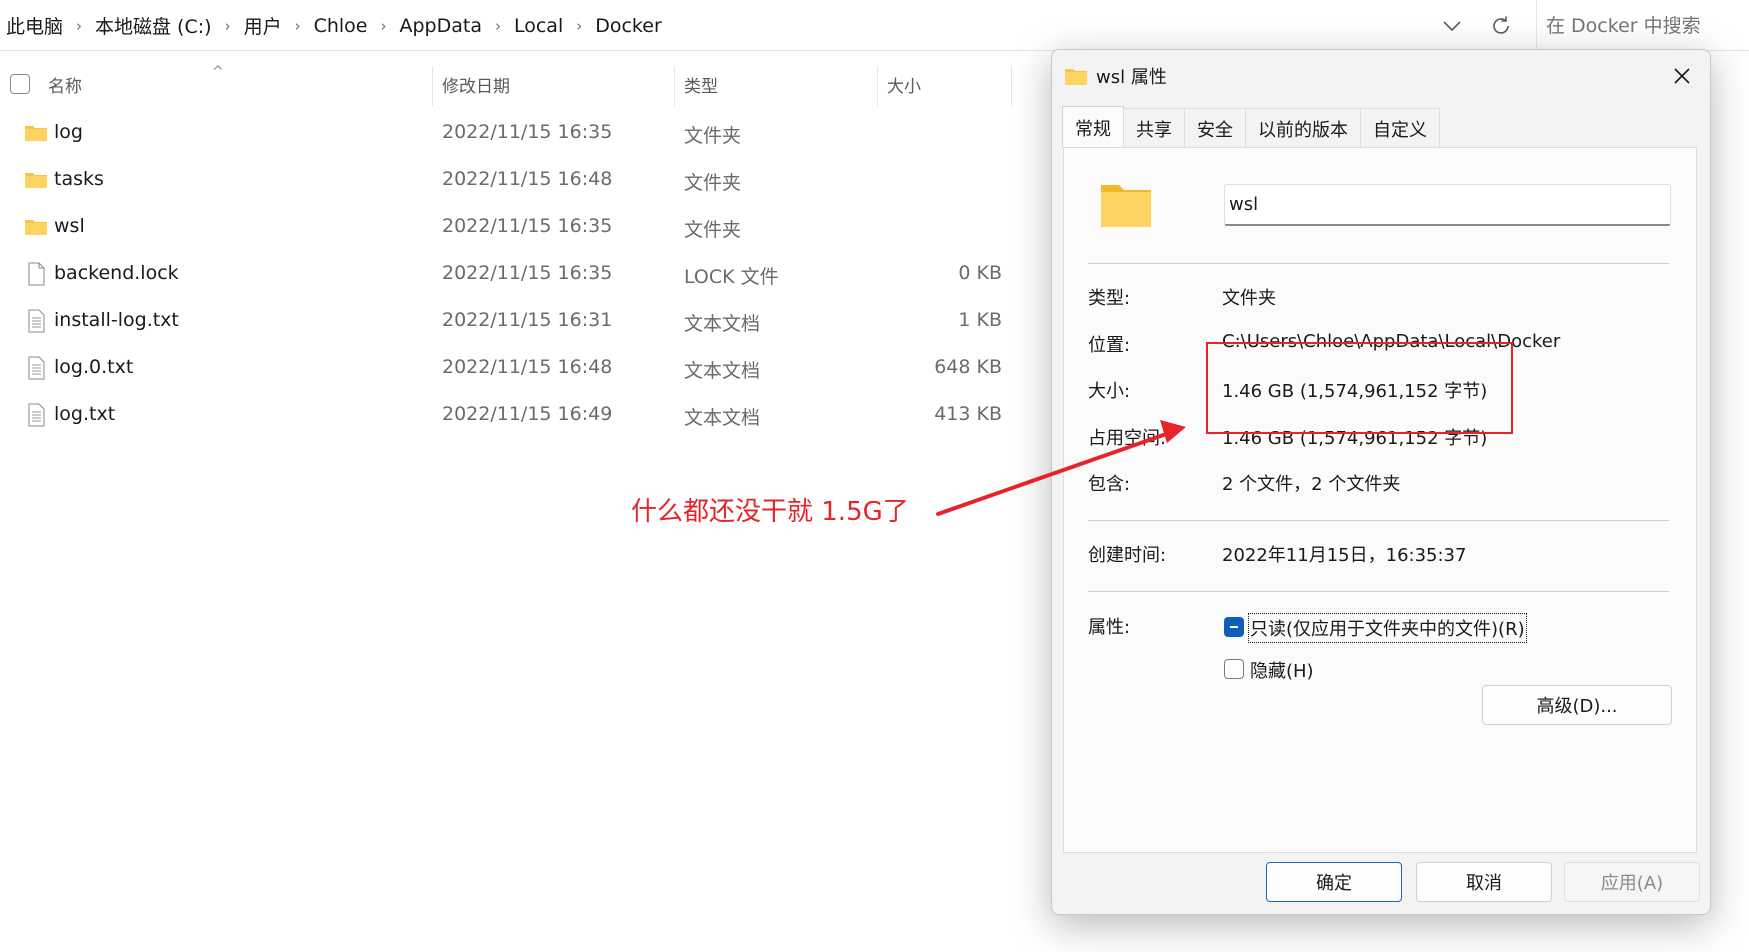  I want to click on readonly-label: 只读(仅应用于文件夹中的文件)(R), so click(1387, 628).